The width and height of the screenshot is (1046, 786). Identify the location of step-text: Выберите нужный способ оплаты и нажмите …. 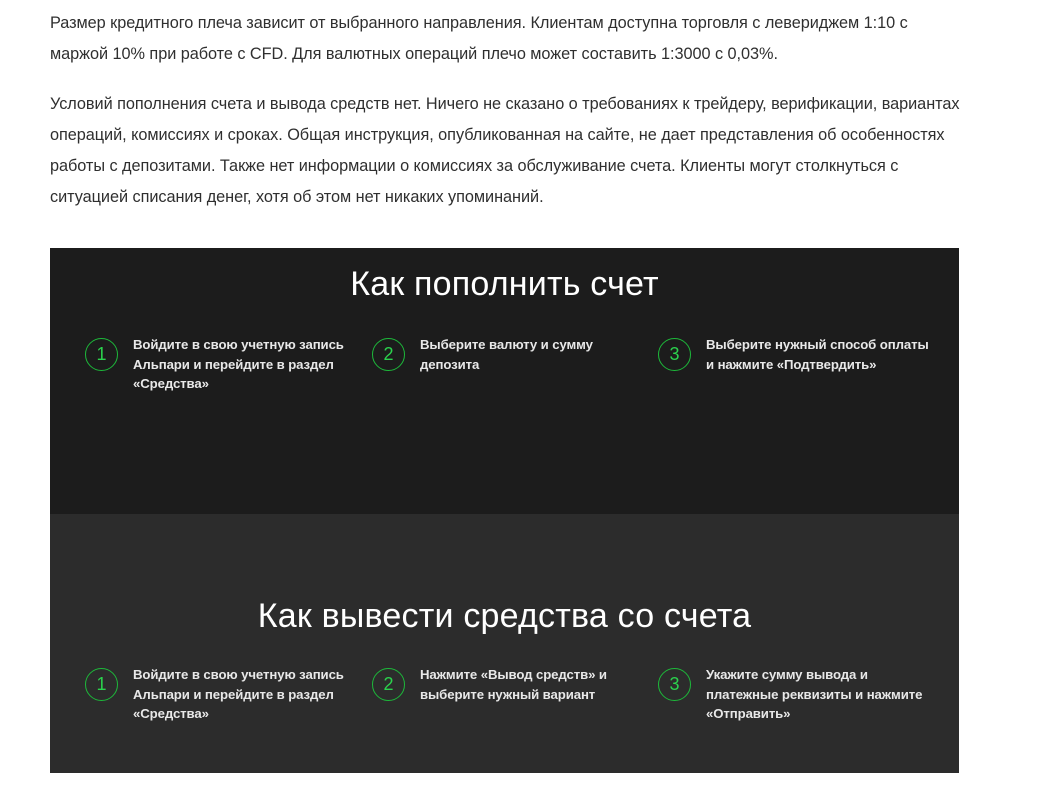
(817, 354).